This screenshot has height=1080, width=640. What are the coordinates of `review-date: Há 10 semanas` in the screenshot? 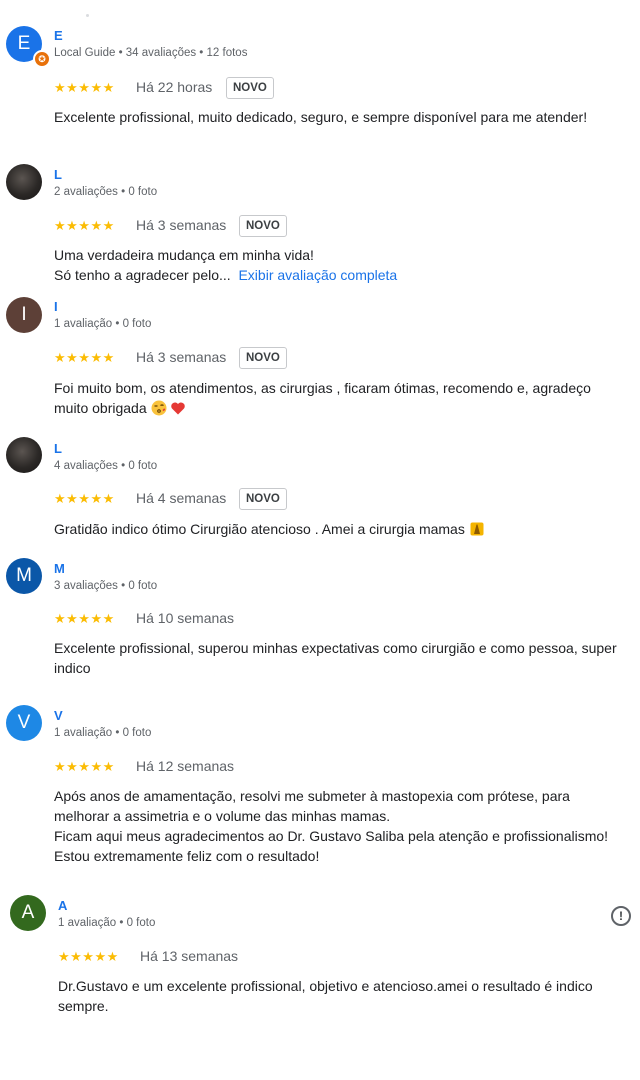 It's located at (185, 618).